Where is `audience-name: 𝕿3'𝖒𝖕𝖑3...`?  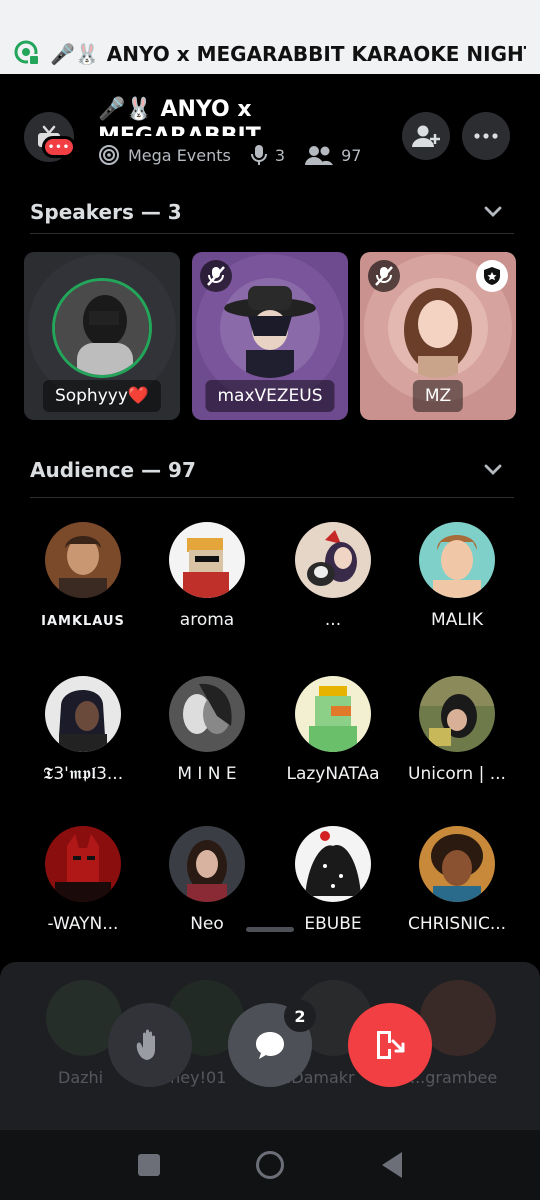 audience-name: 𝕿3'𝖒𝖕𝖑3... is located at coordinates (83, 774).